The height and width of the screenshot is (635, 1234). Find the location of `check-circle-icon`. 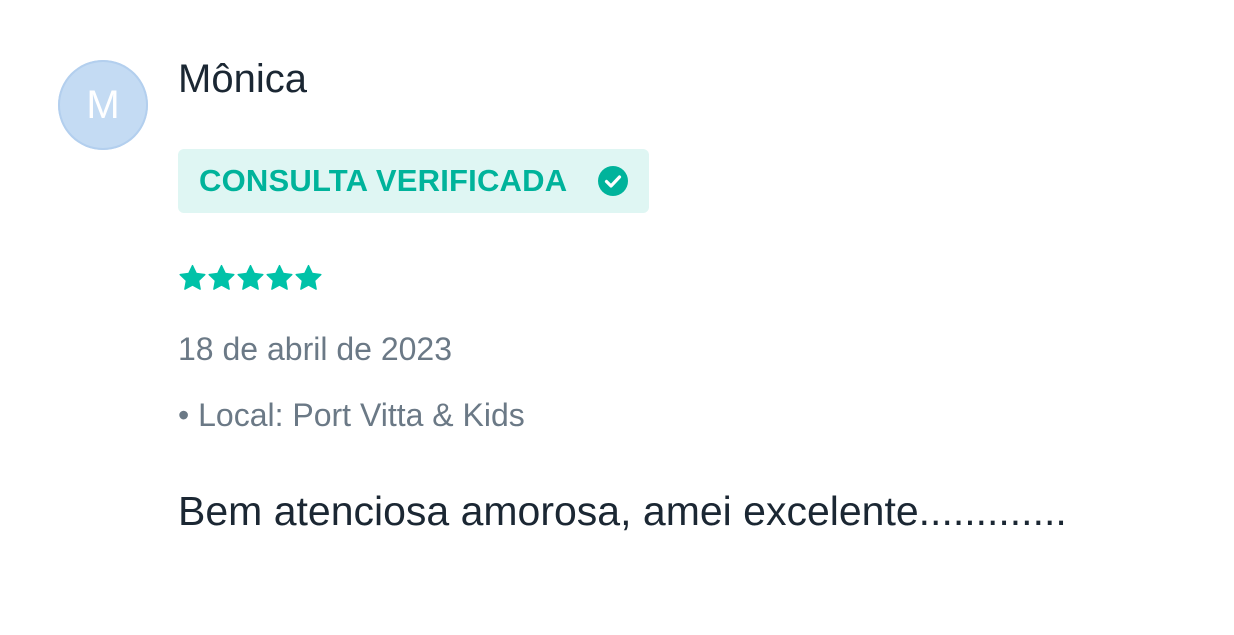

check-circle-icon is located at coordinates (613, 181).